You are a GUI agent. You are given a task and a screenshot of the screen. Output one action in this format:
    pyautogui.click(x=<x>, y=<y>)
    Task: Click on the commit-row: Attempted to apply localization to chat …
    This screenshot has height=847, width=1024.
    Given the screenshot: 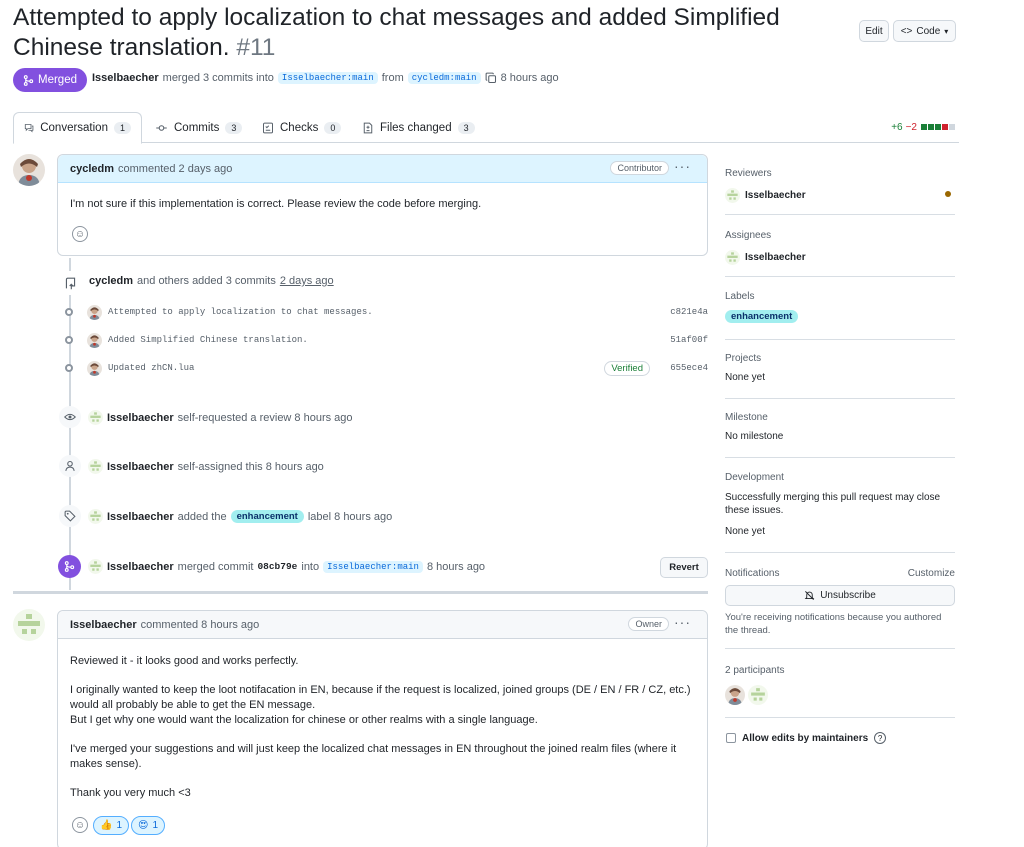 What is the action you would take?
    pyautogui.click(x=385, y=312)
    